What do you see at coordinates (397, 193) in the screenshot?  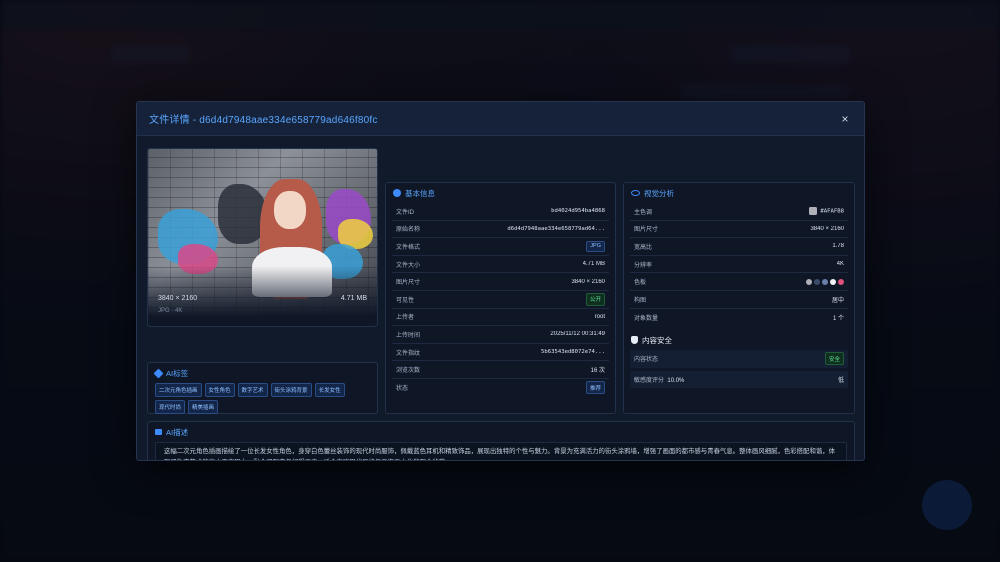 I see `info-icon` at bounding box center [397, 193].